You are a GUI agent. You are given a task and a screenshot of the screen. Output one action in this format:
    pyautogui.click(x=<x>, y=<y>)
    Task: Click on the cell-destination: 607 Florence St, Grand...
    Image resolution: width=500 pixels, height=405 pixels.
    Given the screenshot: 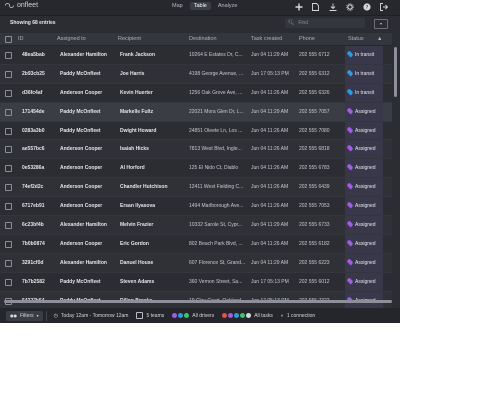 What is the action you would take?
    pyautogui.click(x=218, y=263)
    